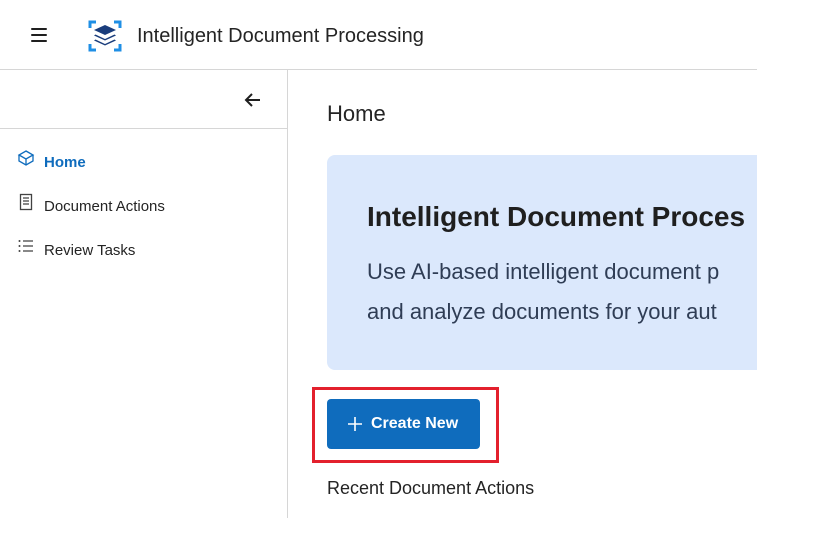 The image size is (813, 545). Describe the element at coordinates (143, 249) in the screenshot. I see `sidebar-item-review-tasks: Review Tasks` at that location.